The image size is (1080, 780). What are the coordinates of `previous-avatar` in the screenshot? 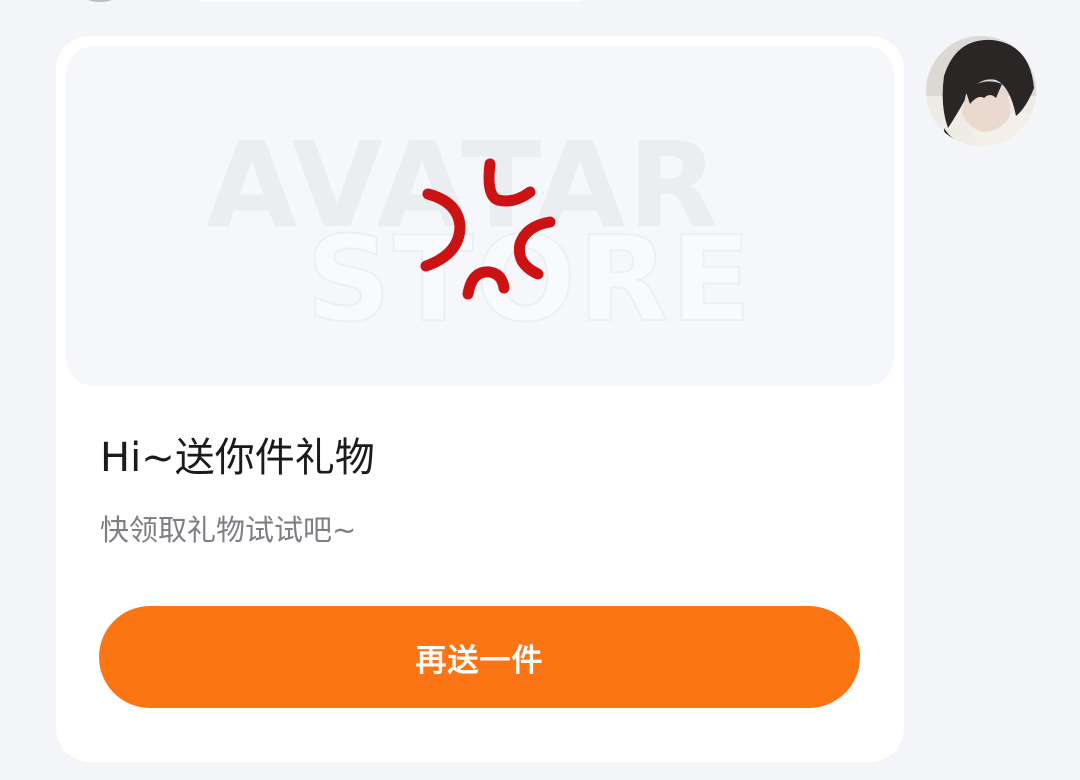 It's located at (100, 1).